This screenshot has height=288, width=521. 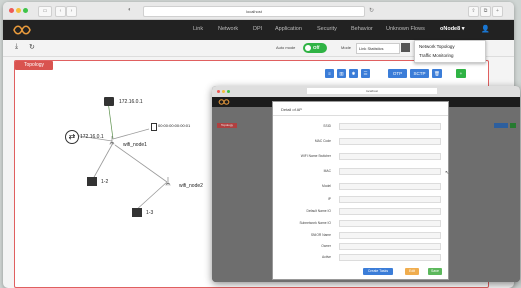 What do you see at coordinates (473, 11) in the screenshot?
I see `share-icon: ⇧` at bounding box center [473, 11].